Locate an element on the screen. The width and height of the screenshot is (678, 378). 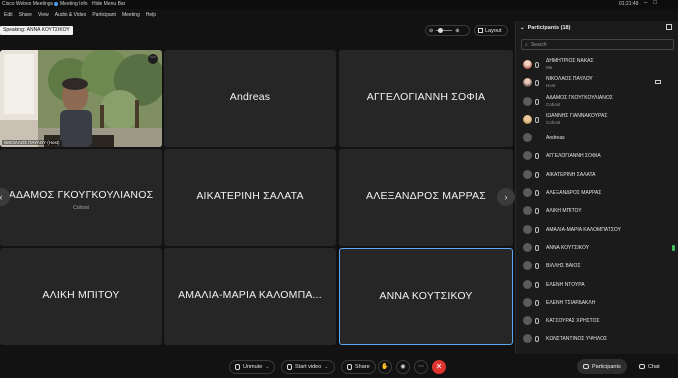
video-tile-active-speaker: ΑΝΝΑ ΚΟΥΤΣΙΚΟΥ is located at coordinates (426, 296).